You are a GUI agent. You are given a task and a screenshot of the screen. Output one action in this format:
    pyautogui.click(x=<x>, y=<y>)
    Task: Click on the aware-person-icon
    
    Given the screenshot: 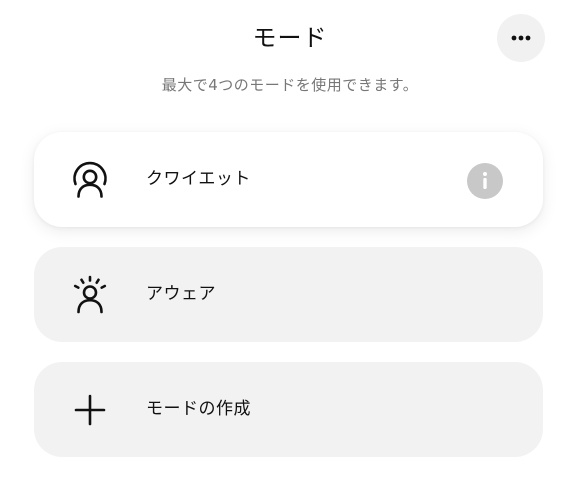 What is the action you would take?
    pyautogui.click(x=90, y=295)
    